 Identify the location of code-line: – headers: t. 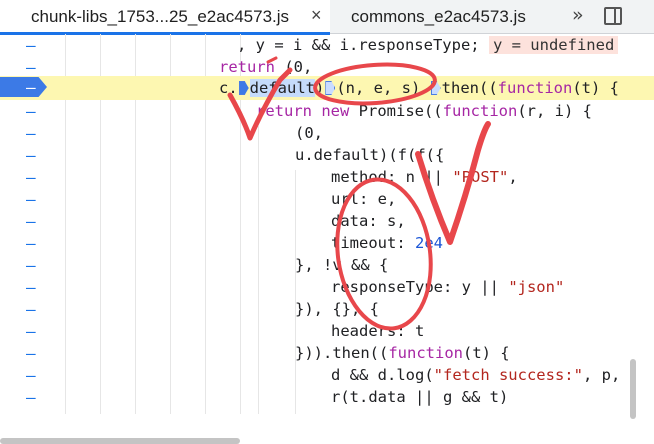
(327, 331).